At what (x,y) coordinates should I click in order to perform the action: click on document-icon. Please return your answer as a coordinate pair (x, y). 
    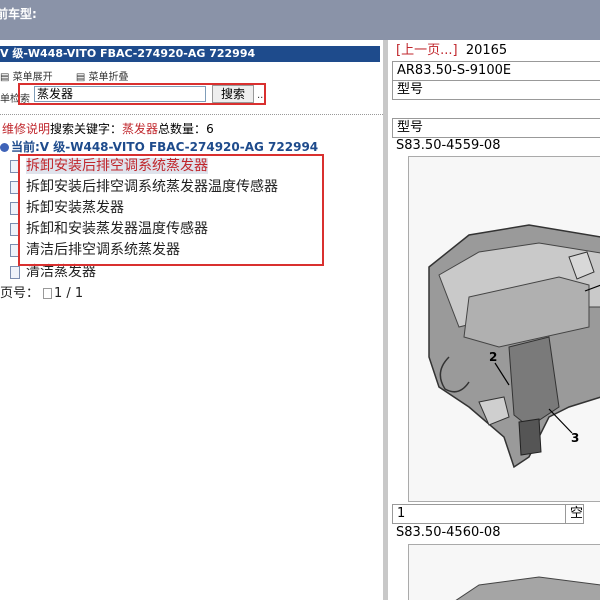
    Looking at the image, I should click on (15, 272).